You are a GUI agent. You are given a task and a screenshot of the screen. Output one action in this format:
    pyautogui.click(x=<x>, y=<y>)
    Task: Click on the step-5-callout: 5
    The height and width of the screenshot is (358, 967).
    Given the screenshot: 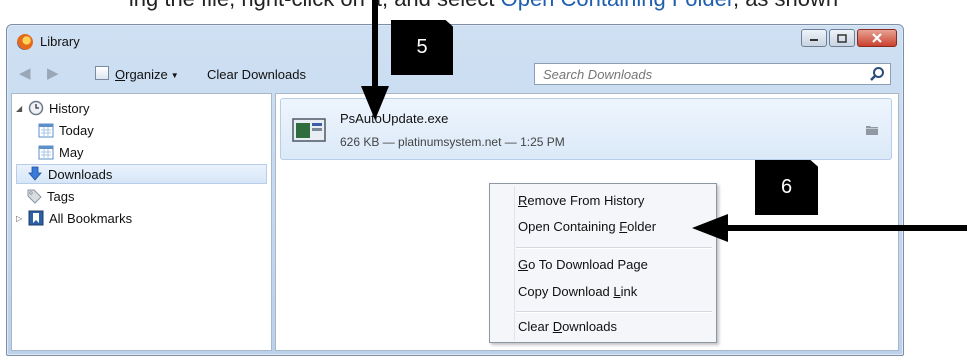 What is the action you would take?
    pyautogui.click(x=422, y=47)
    